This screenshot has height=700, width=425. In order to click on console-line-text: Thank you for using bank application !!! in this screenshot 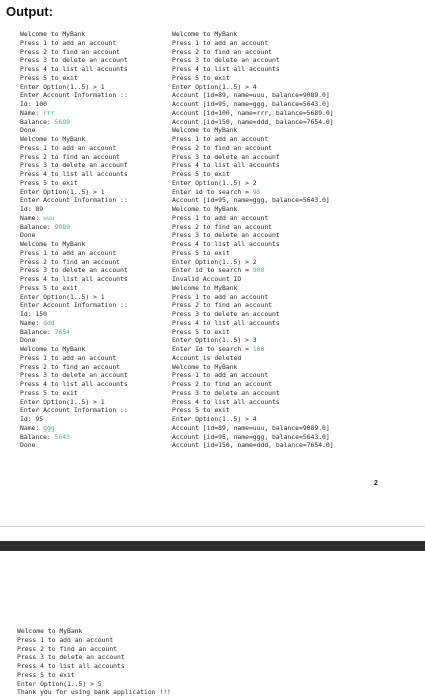, I will do `click(94, 692)`.